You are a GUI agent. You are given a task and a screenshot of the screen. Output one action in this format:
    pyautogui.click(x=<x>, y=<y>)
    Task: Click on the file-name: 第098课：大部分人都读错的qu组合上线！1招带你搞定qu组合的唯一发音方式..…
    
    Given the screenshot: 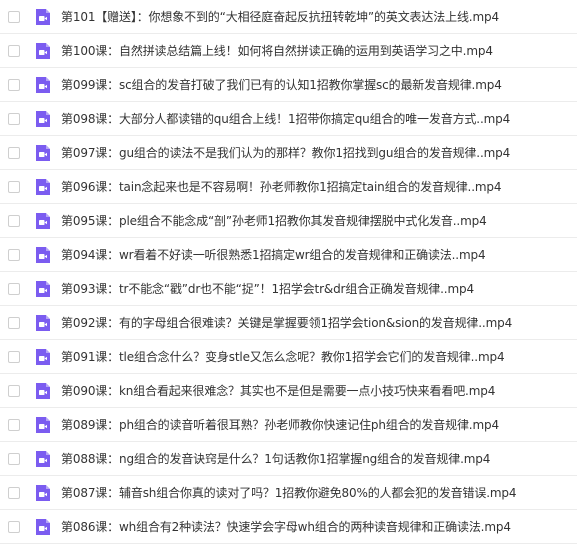 What is the action you would take?
    pyautogui.click(x=285, y=119)
    